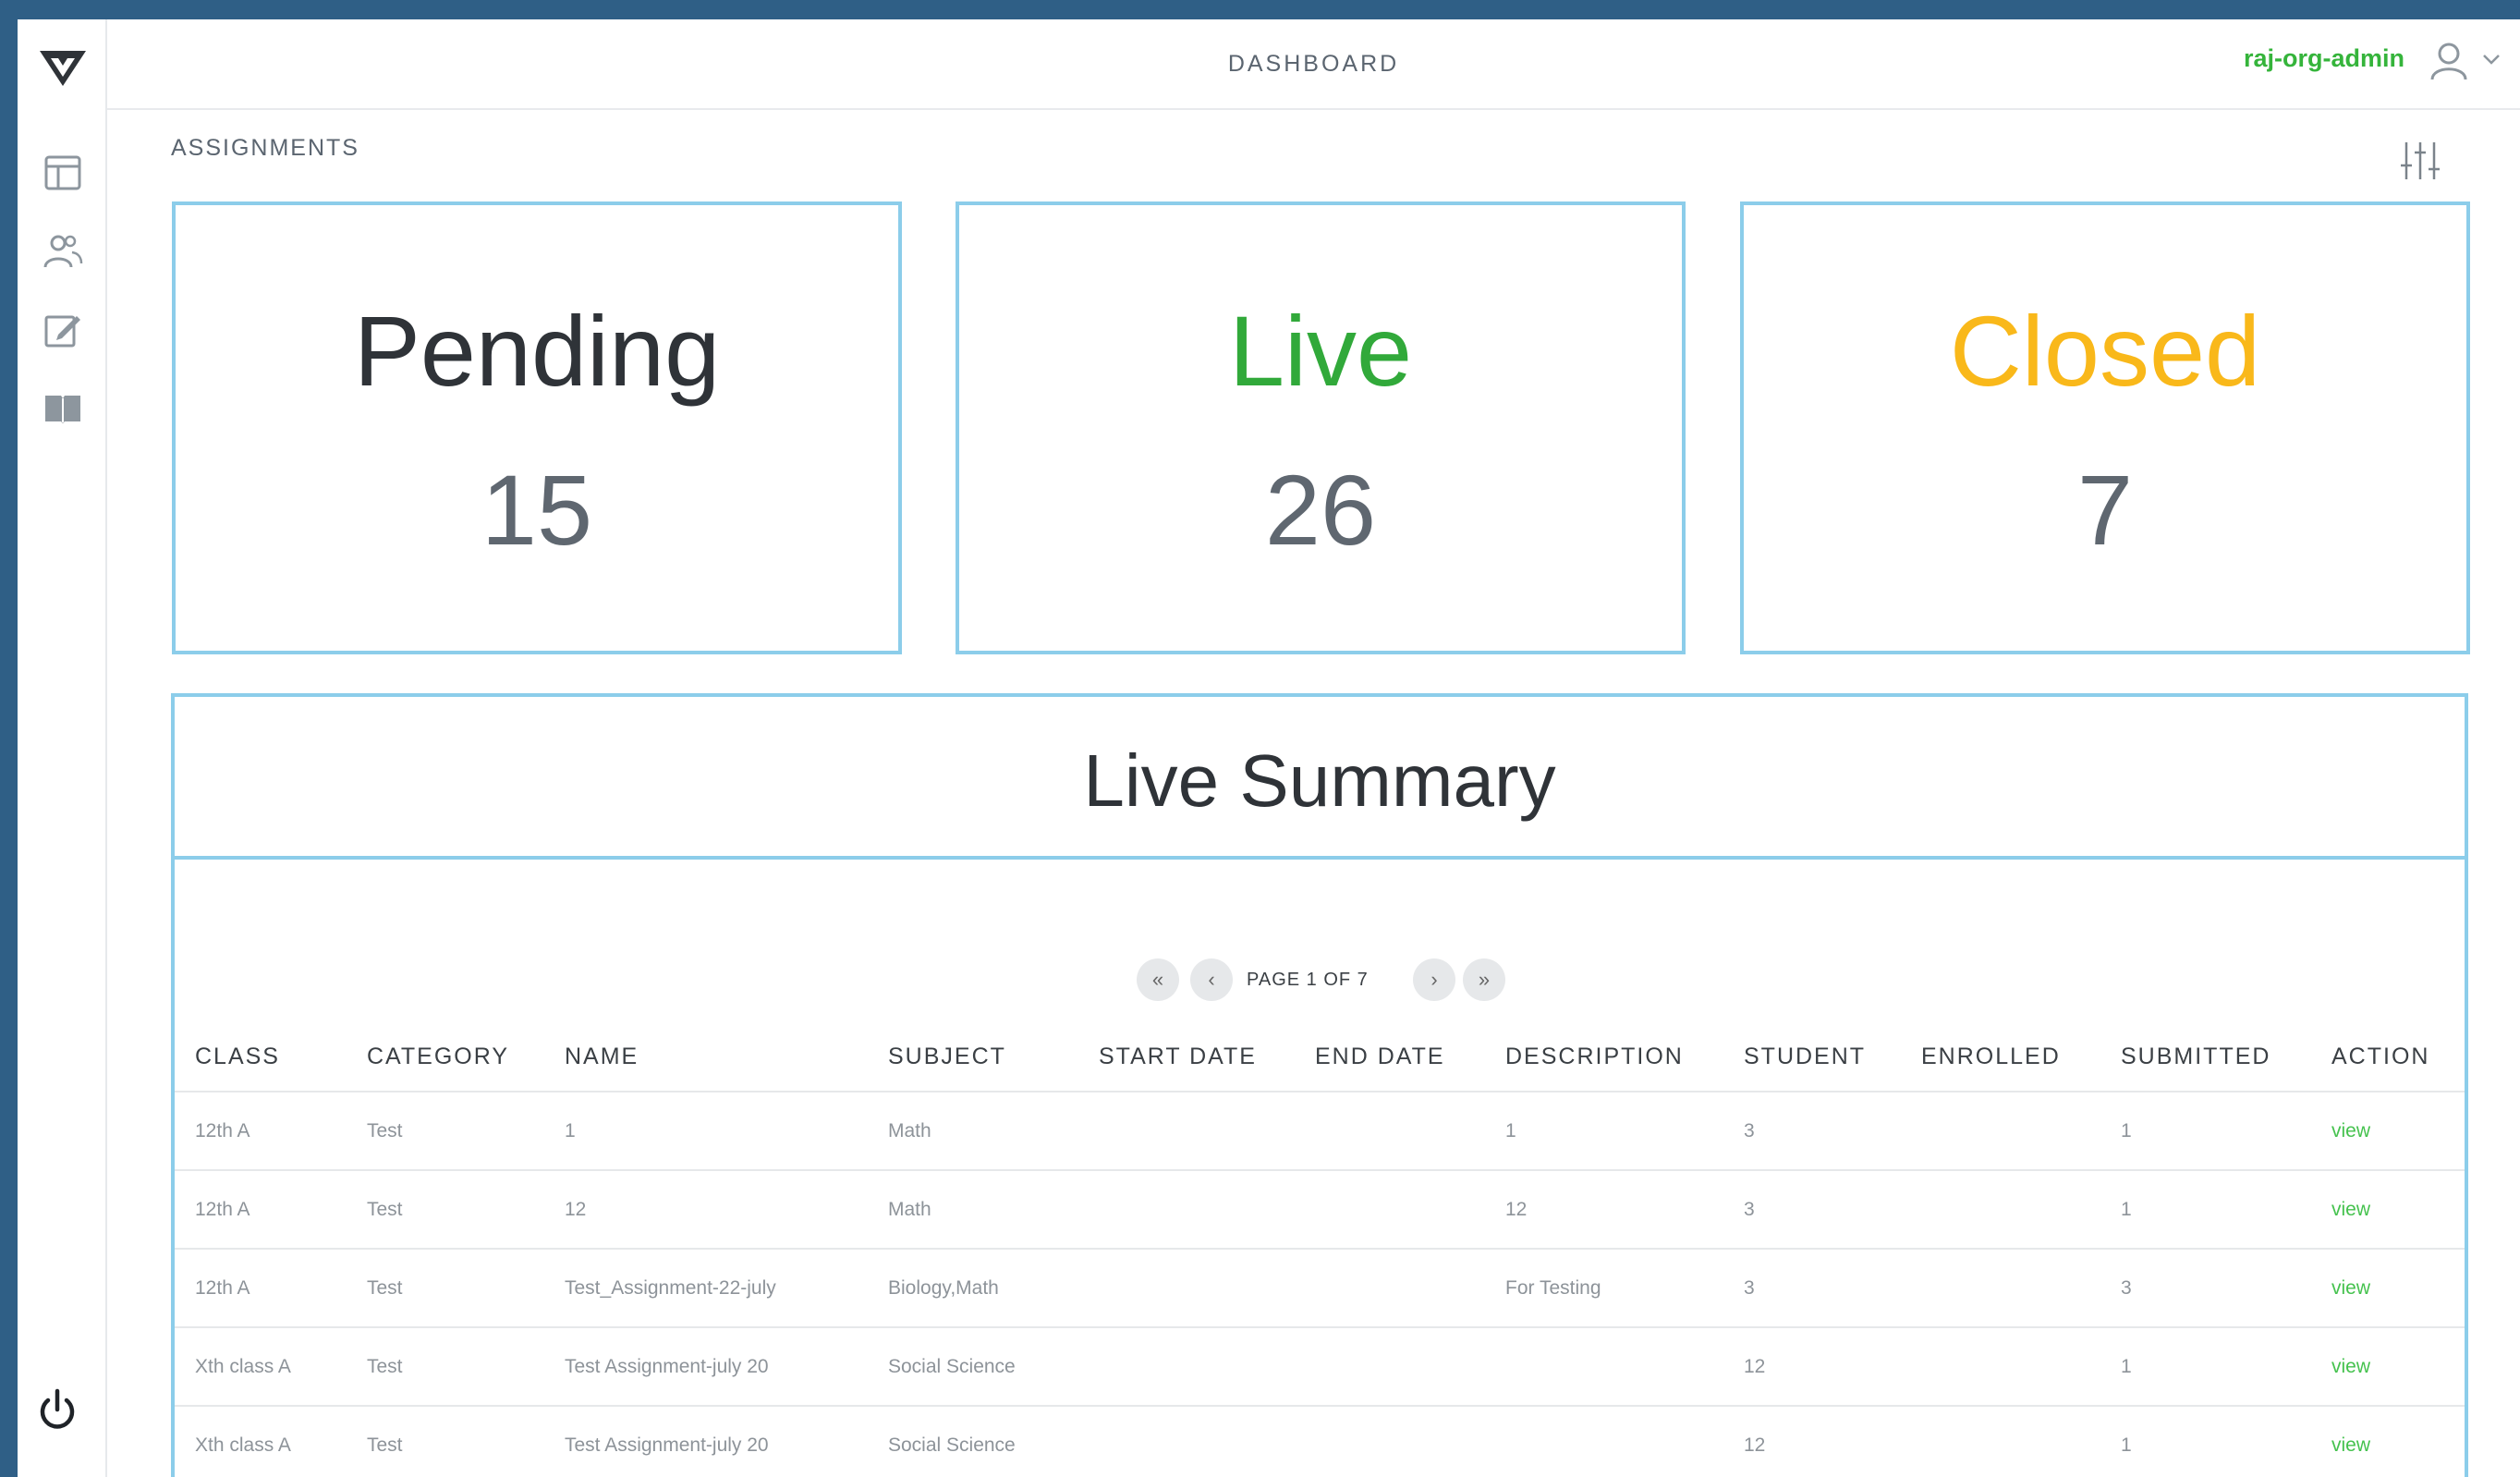 Image resolution: width=2520 pixels, height=1477 pixels. What do you see at coordinates (57, 1410) in the screenshot?
I see `power-icon` at bounding box center [57, 1410].